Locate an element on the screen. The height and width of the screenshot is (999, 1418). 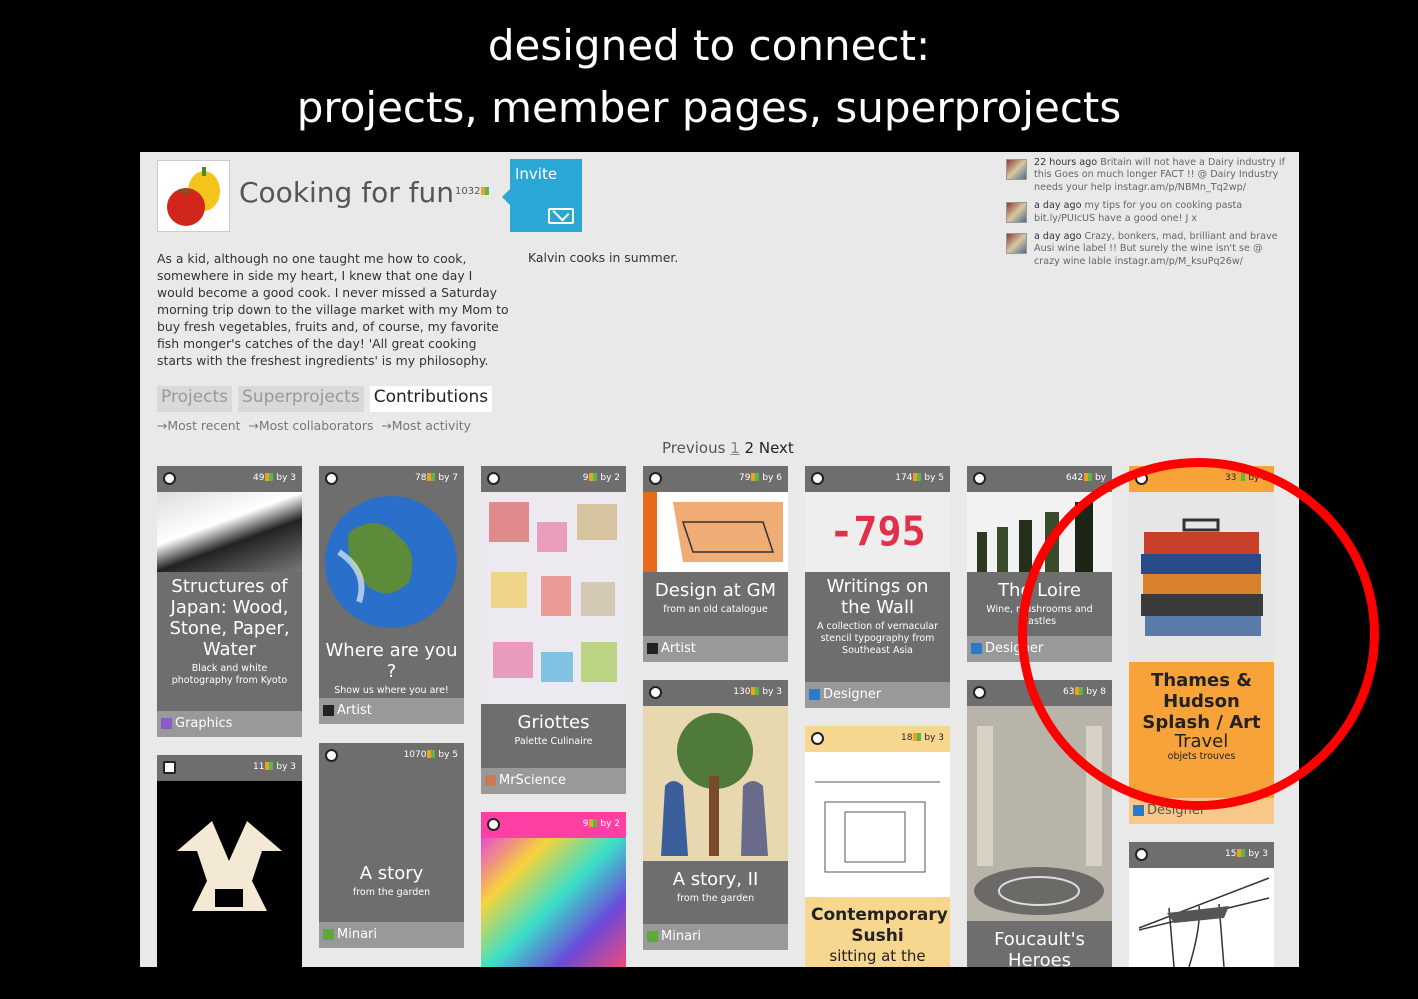
tab-projects: Projects is located at coordinates (195, 399).